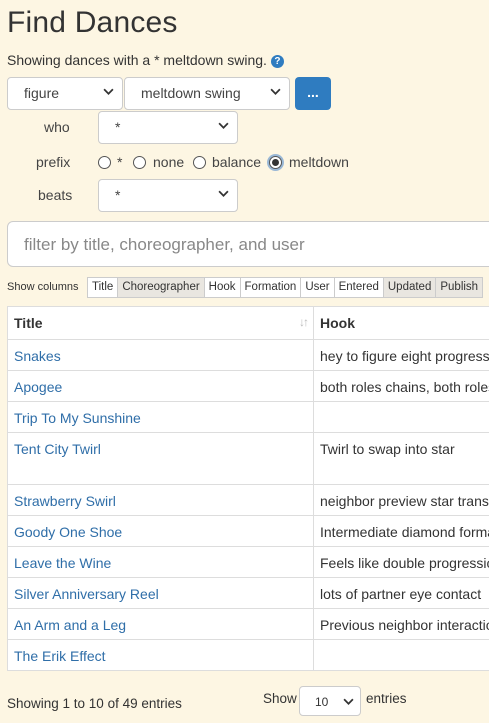 This screenshot has height=723, width=489. What do you see at coordinates (137, 60) in the screenshot?
I see `showing-text: Showing dances with a * meltdown swing.` at bounding box center [137, 60].